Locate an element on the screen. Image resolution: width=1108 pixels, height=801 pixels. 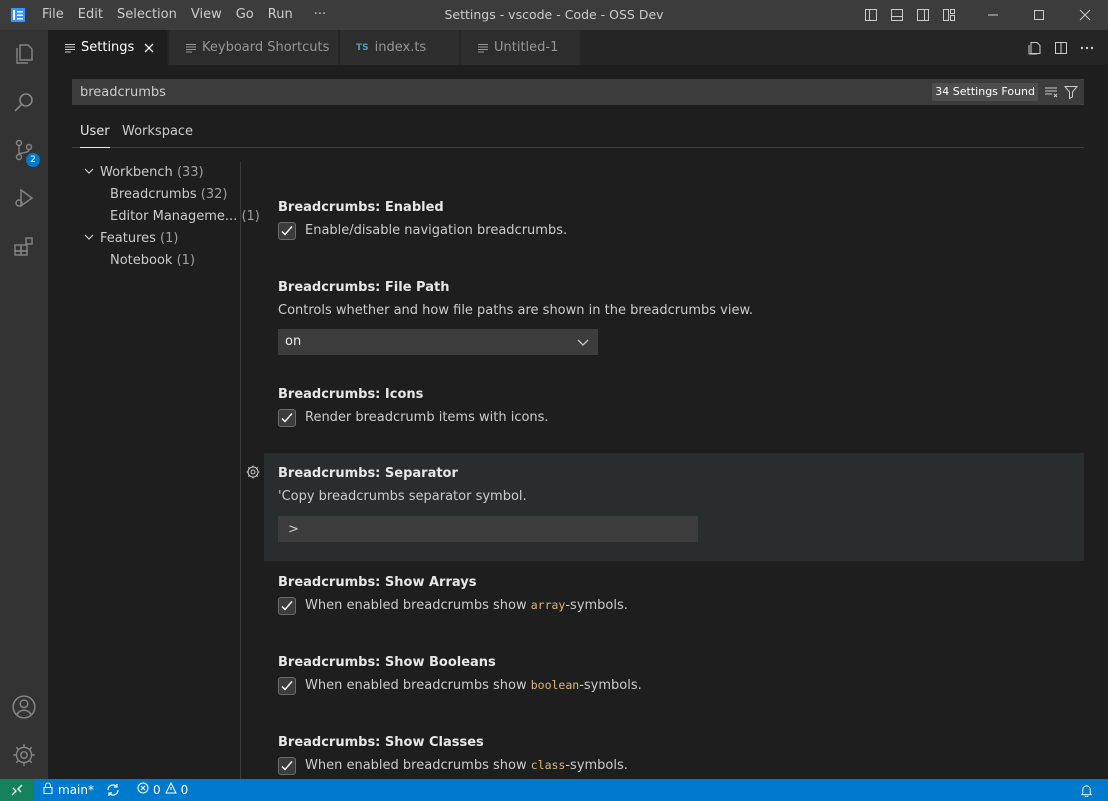
setting-gear-icon is located at coordinates (253, 472).